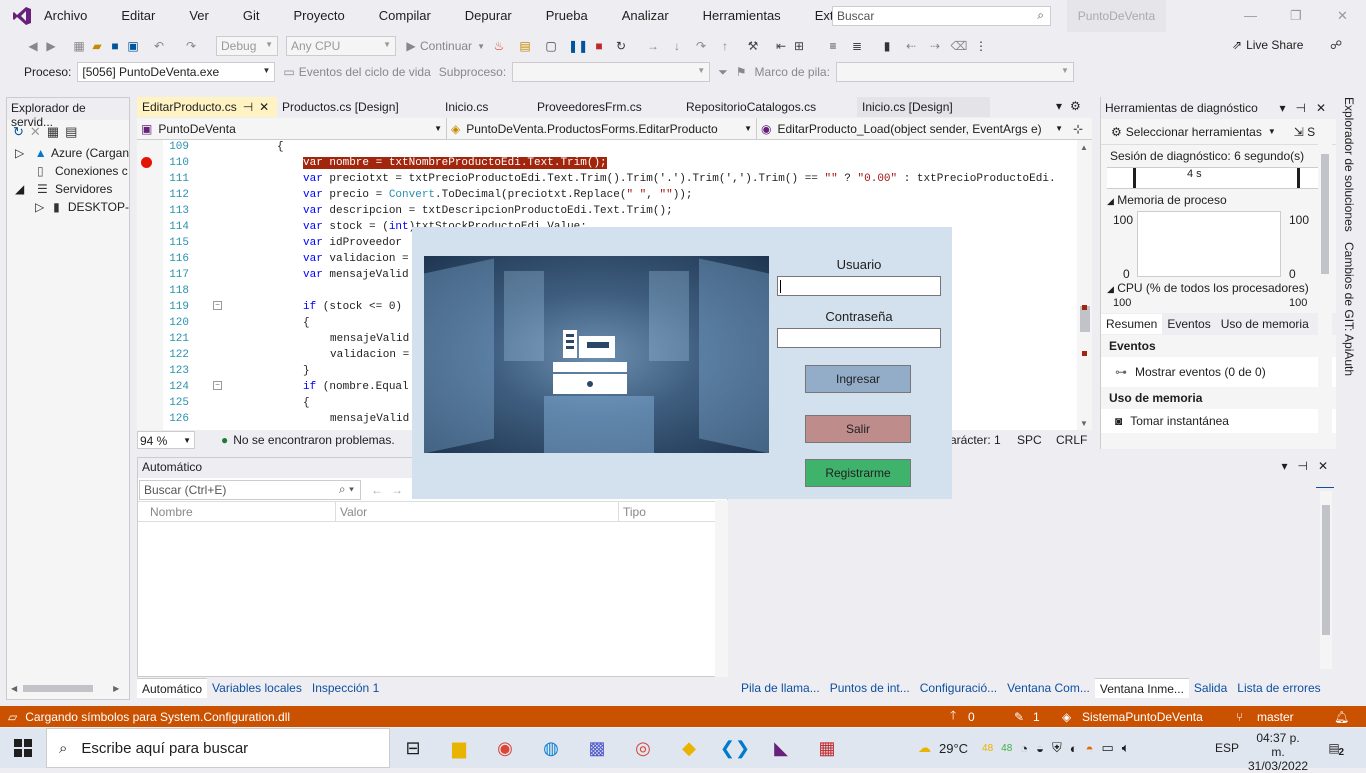  Describe the element at coordinates (1298, 178) in the screenshot. I see `timeline-end-marker` at that location.